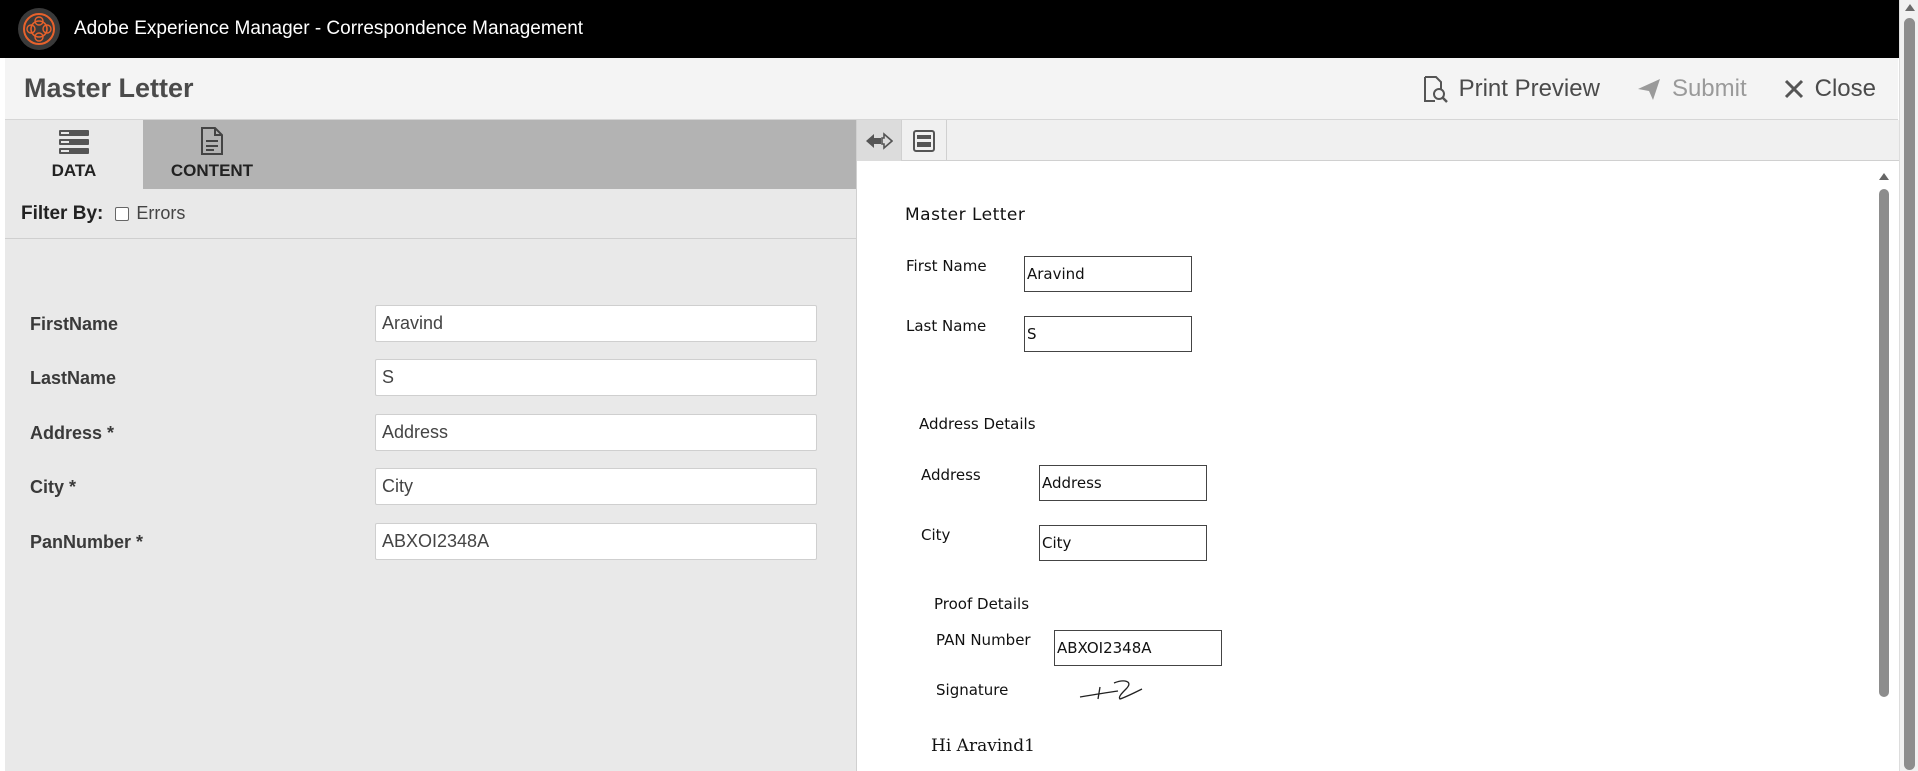  I want to click on errors-checkbox, so click(122, 213).